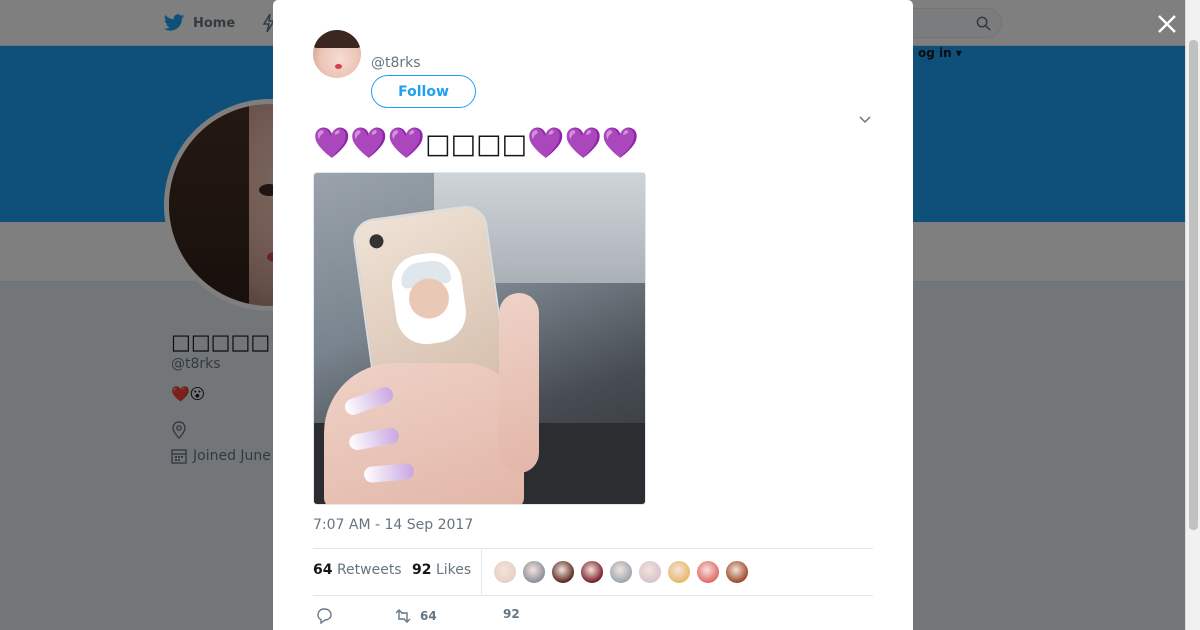  I want to click on liker-avatars, so click(621, 572).